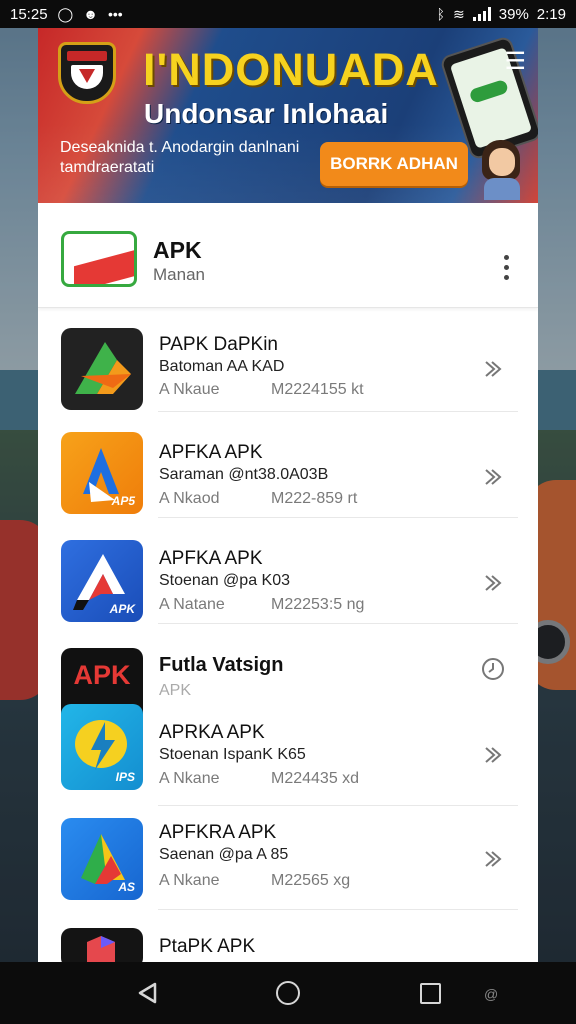 This screenshot has width=576, height=1024. What do you see at coordinates (232, 754) in the screenshot?
I see `app-subtitle: Stoenan IspanK K65` at bounding box center [232, 754].